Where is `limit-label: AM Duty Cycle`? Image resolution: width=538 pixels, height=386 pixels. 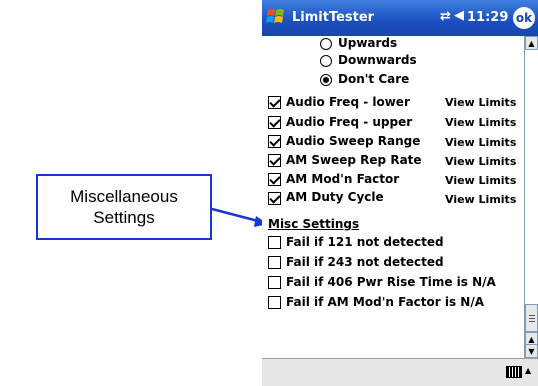
limit-label: AM Duty Cycle is located at coordinates (335, 197).